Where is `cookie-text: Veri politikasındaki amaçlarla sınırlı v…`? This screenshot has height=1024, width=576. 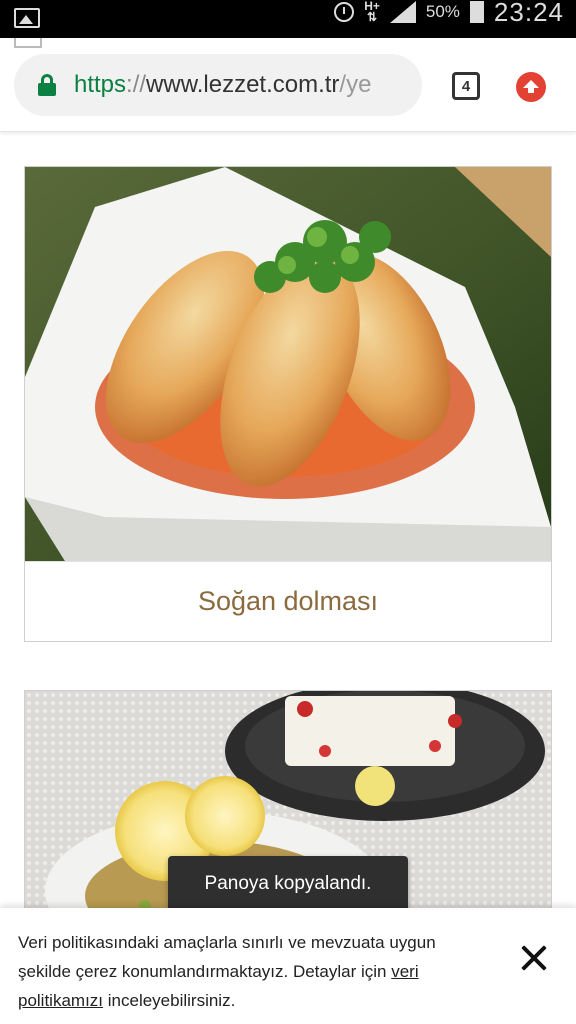 cookie-text: Veri politikasındaki amaçlarla sınırlı v… is located at coordinates (248, 971).